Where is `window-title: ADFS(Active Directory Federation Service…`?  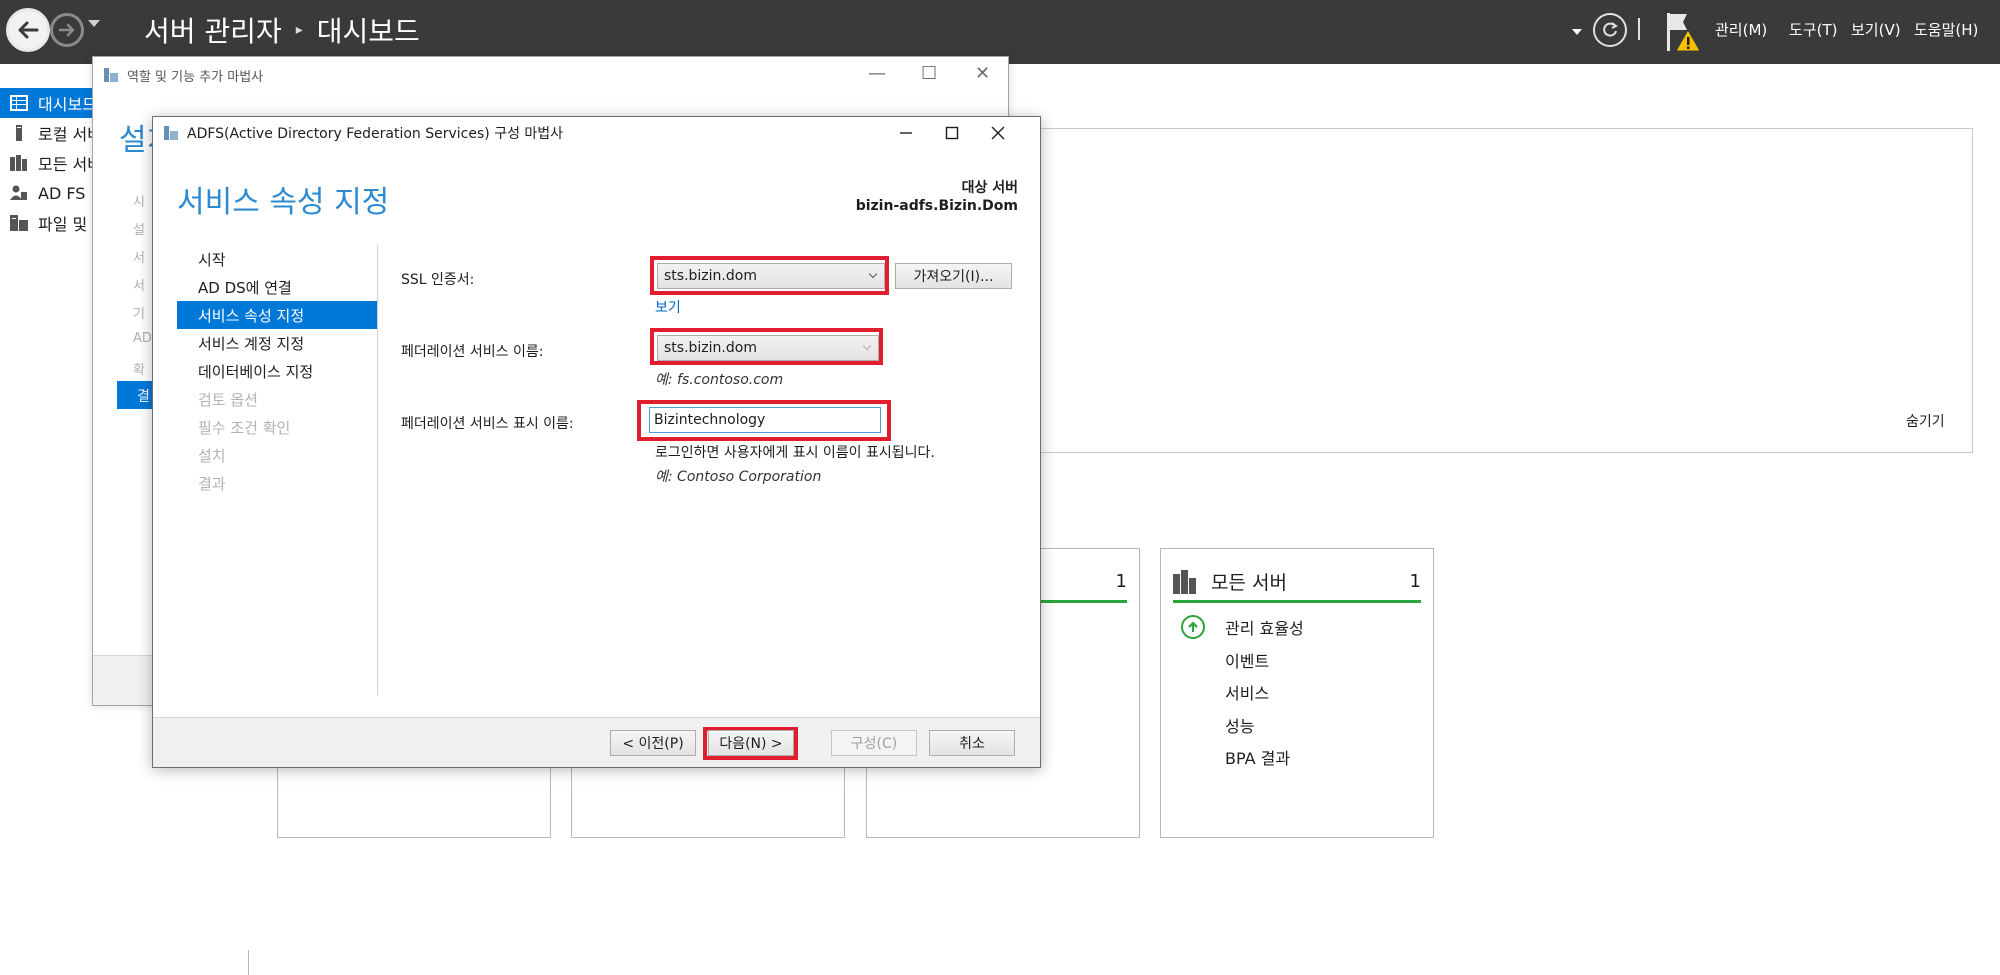 window-title: ADFS(Active Directory Federation Service… is located at coordinates (375, 134).